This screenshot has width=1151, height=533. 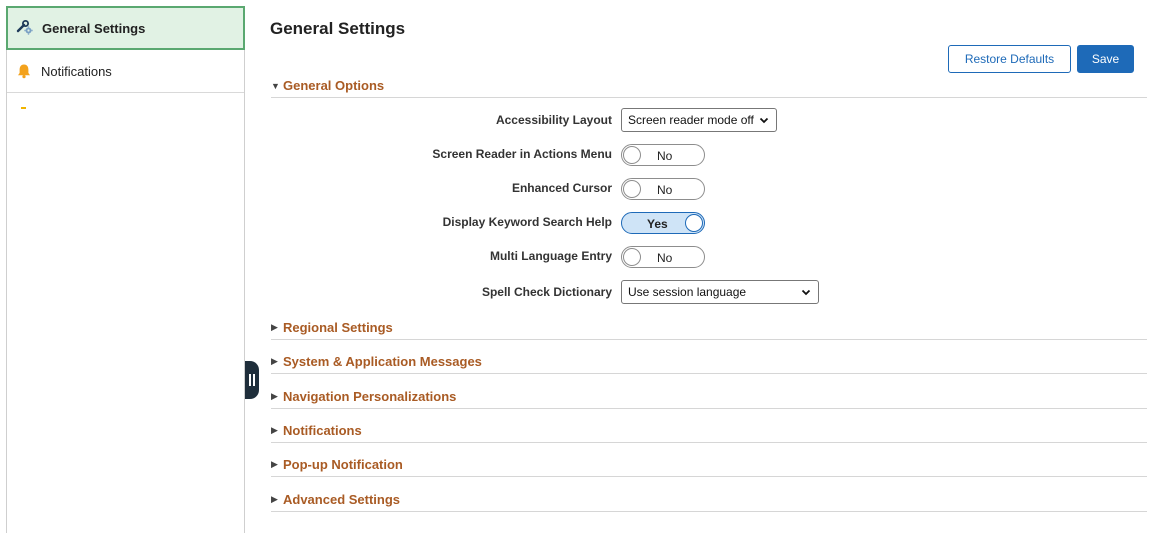 I want to click on enhanced-cursor-toggle: No, so click(x=663, y=189).